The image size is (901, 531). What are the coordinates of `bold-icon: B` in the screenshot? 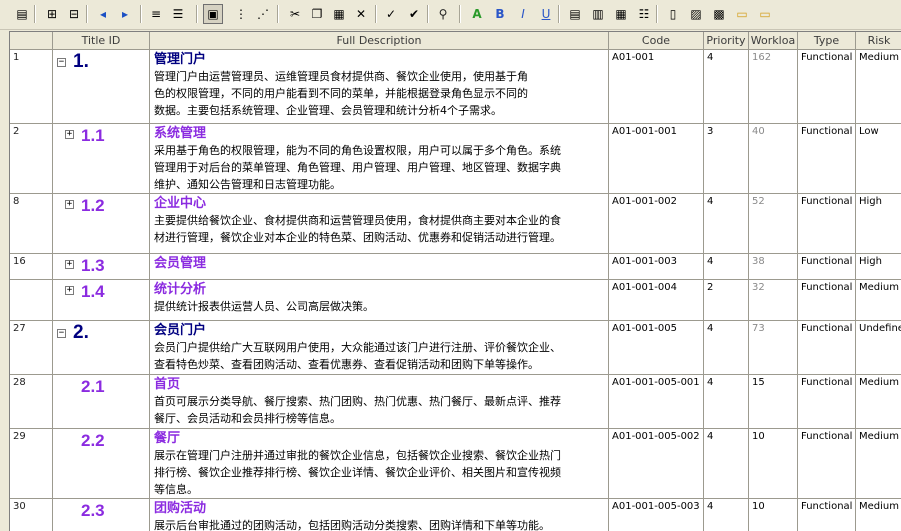 It's located at (500, 14).